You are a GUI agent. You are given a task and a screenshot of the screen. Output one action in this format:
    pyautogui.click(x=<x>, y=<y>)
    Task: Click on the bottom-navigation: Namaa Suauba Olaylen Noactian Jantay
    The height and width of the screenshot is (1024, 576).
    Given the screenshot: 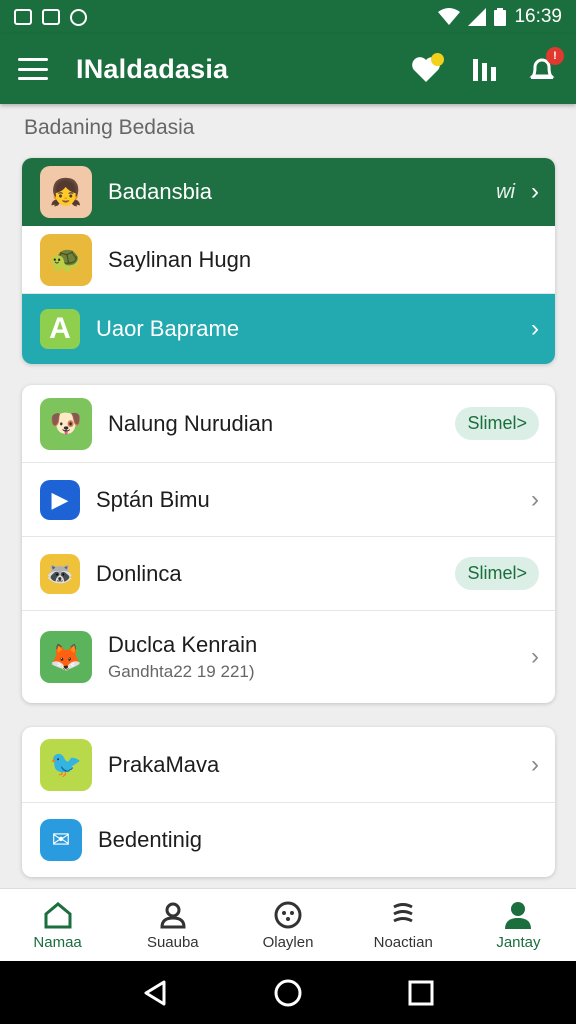 What is the action you would take?
    pyautogui.click(x=288, y=924)
    